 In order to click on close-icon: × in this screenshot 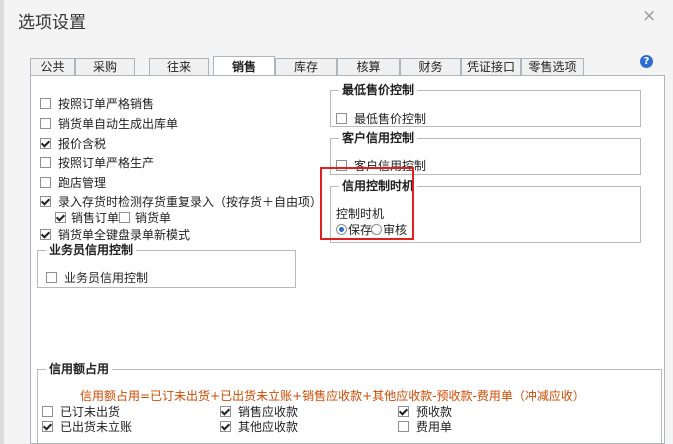, I will do `click(649, 16)`.